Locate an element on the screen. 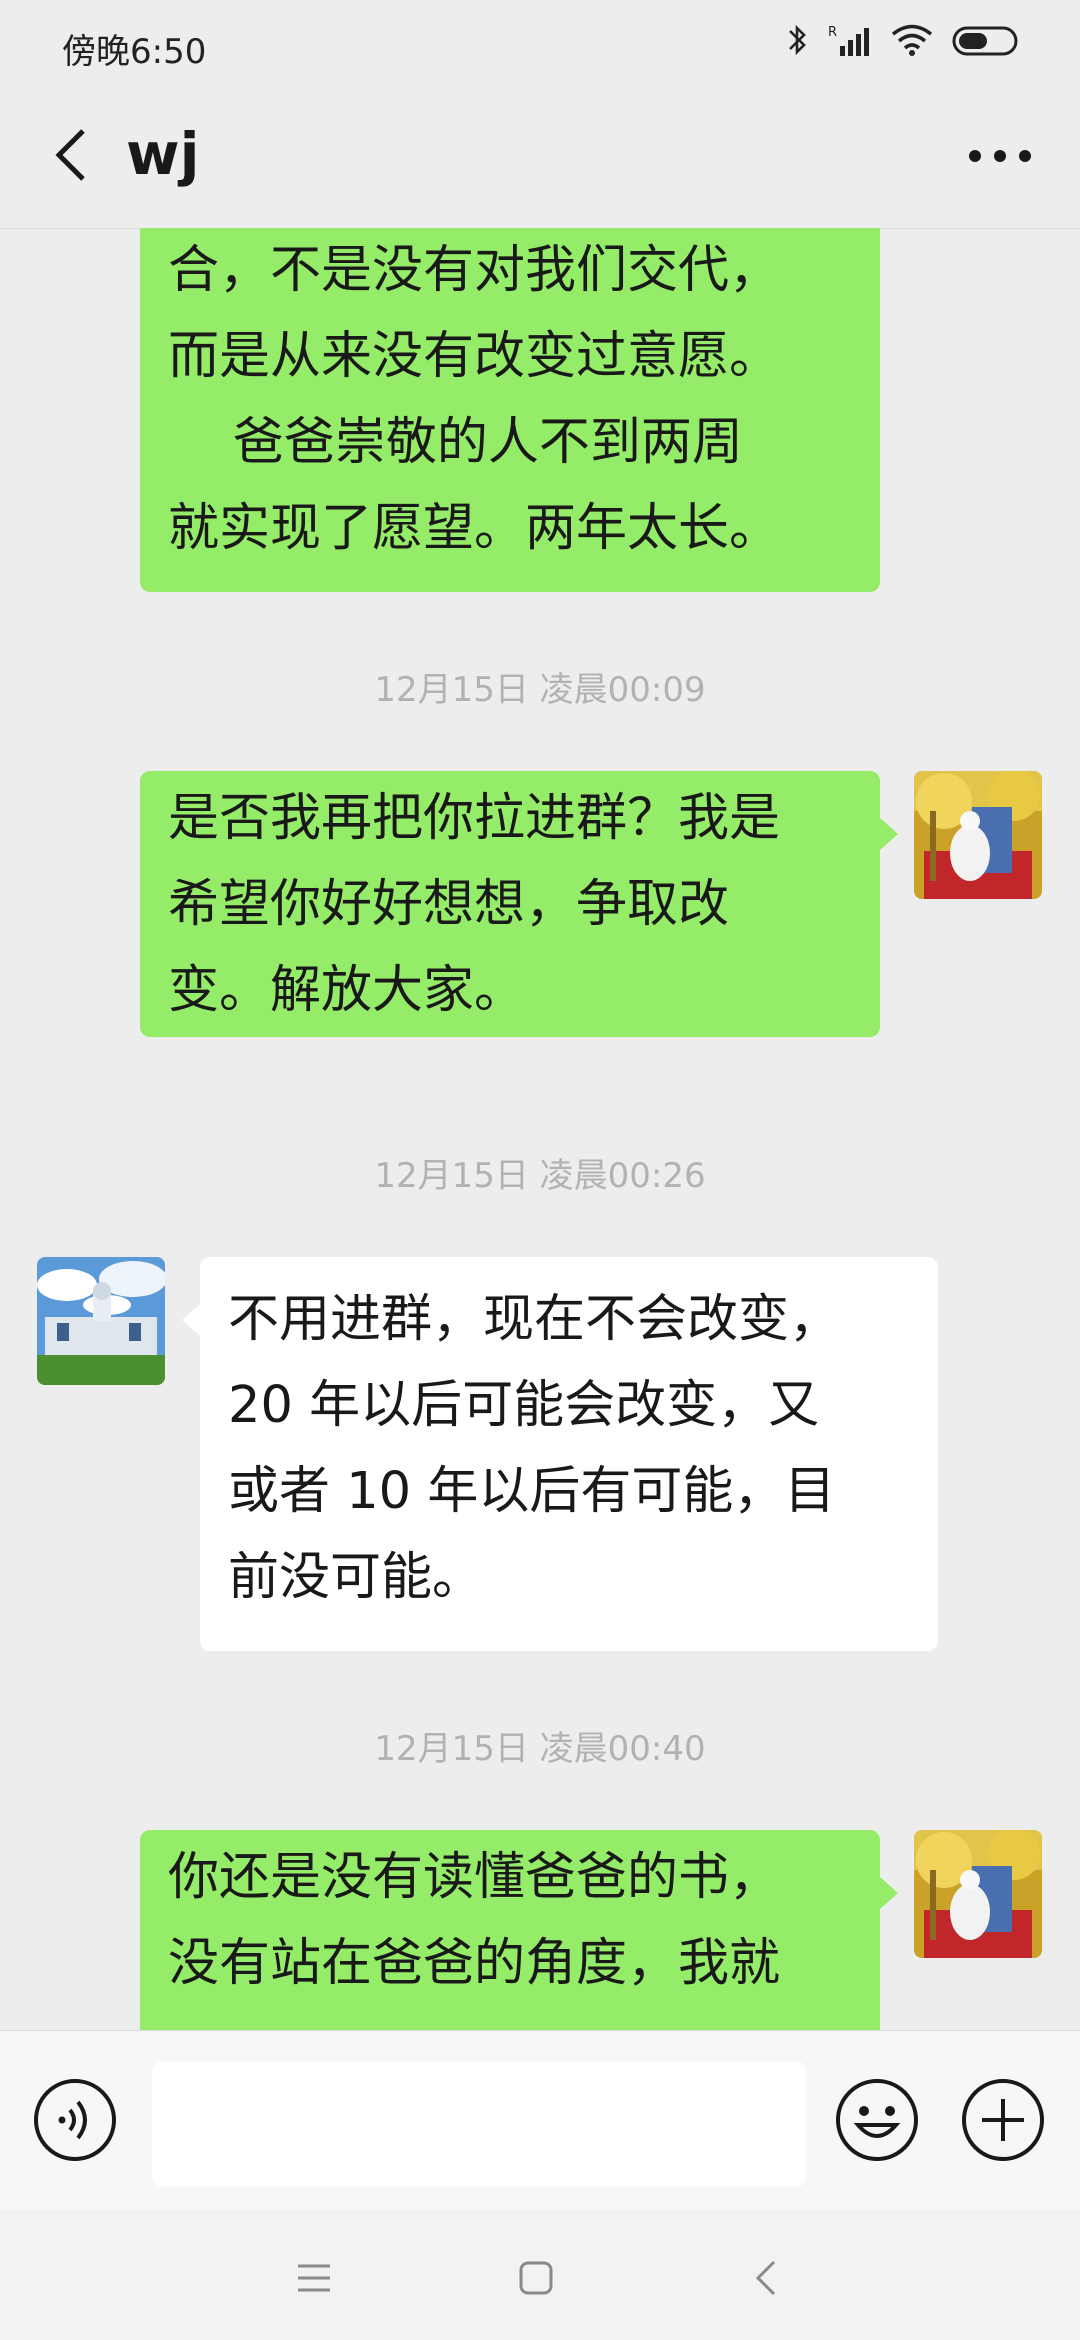  home-icon is located at coordinates (536, 2278).